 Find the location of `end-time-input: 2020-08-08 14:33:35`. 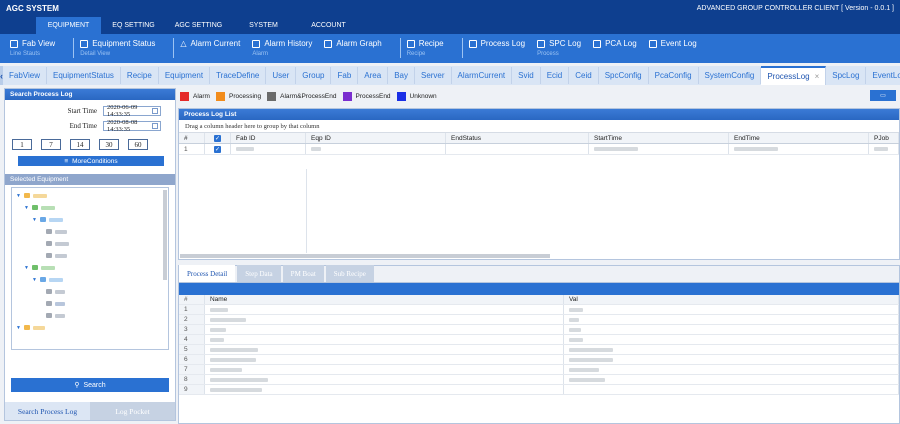

end-time-input: 2020-08-08 14:33:35 is located at coordinates (132, 126).